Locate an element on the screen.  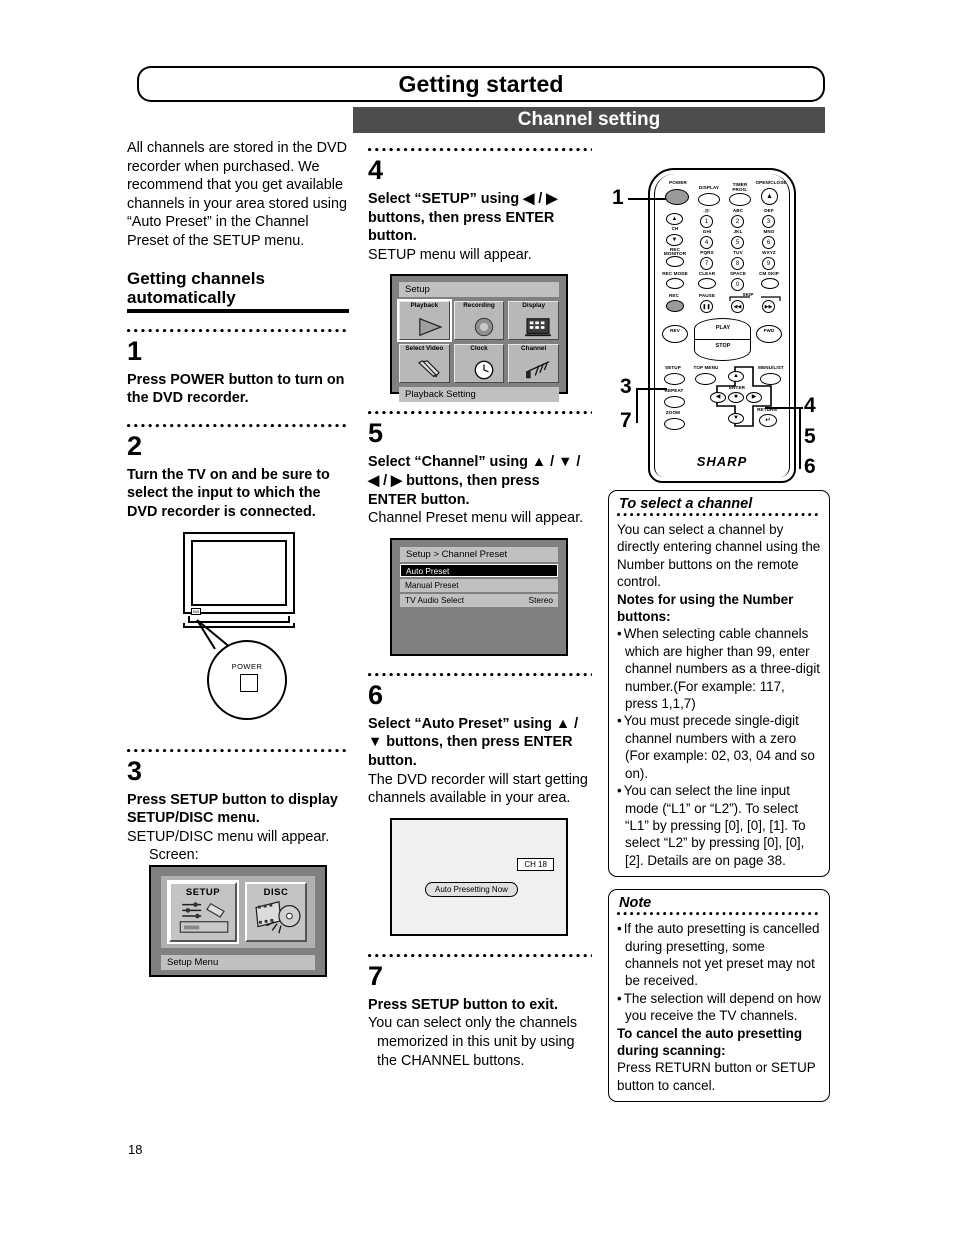
osd-tile-playback-label: Playback is located at coordinates (424, 306).